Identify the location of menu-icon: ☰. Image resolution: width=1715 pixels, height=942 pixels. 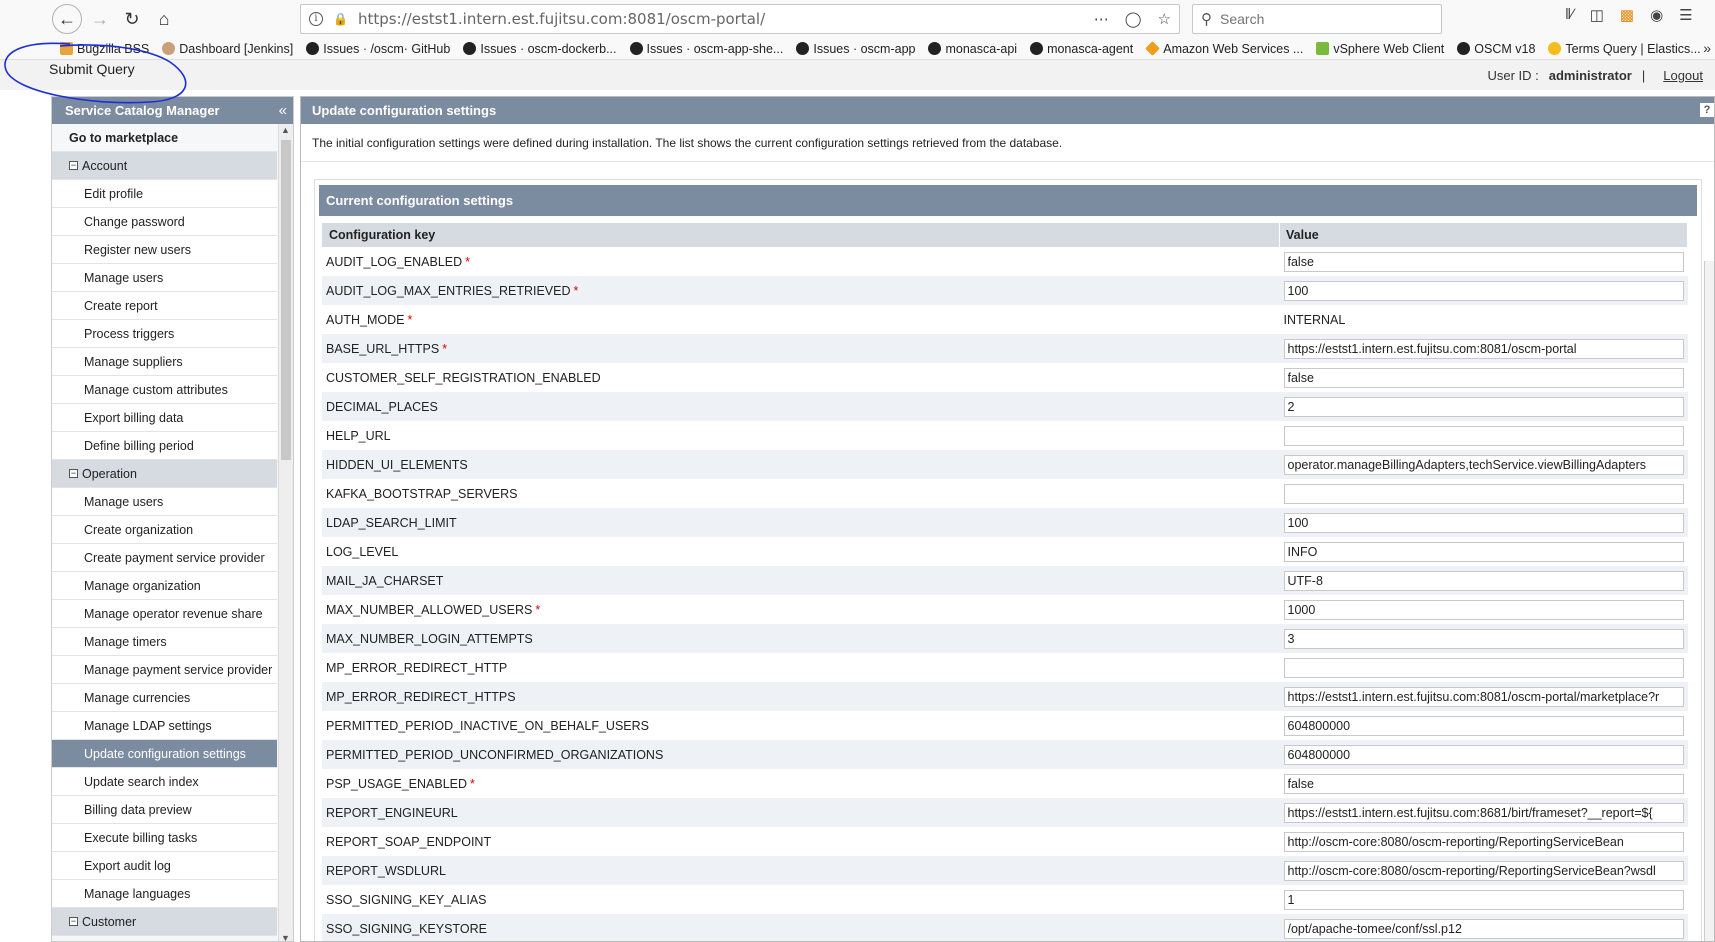
(1685, 15).